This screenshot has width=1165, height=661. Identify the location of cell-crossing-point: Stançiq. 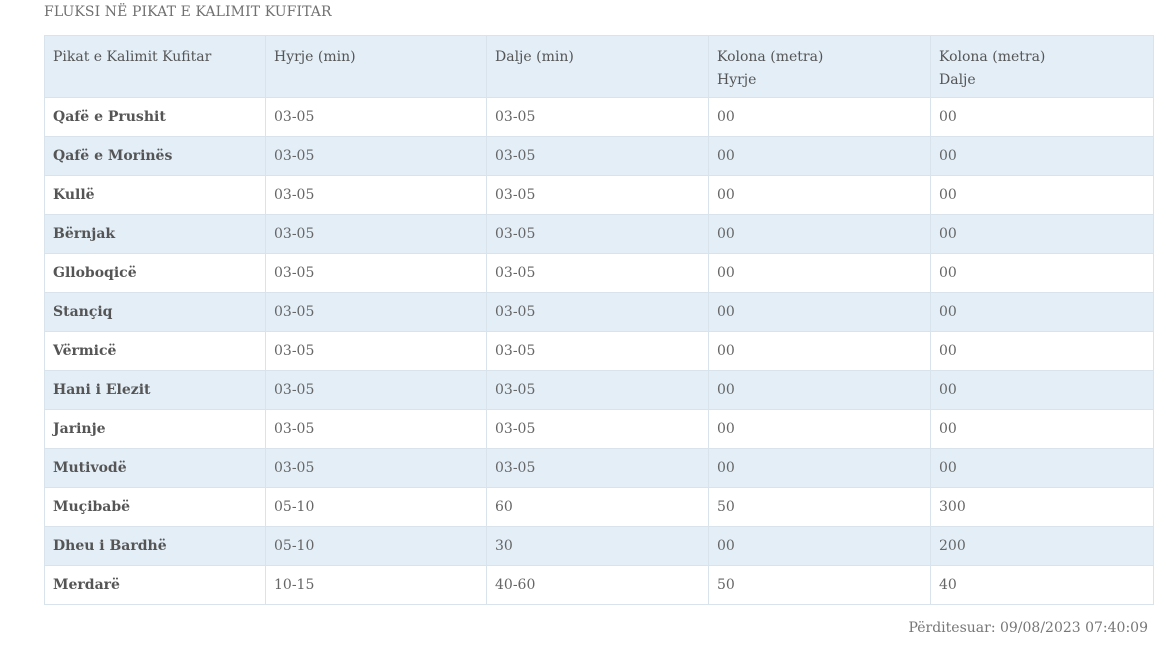
(155, 312).